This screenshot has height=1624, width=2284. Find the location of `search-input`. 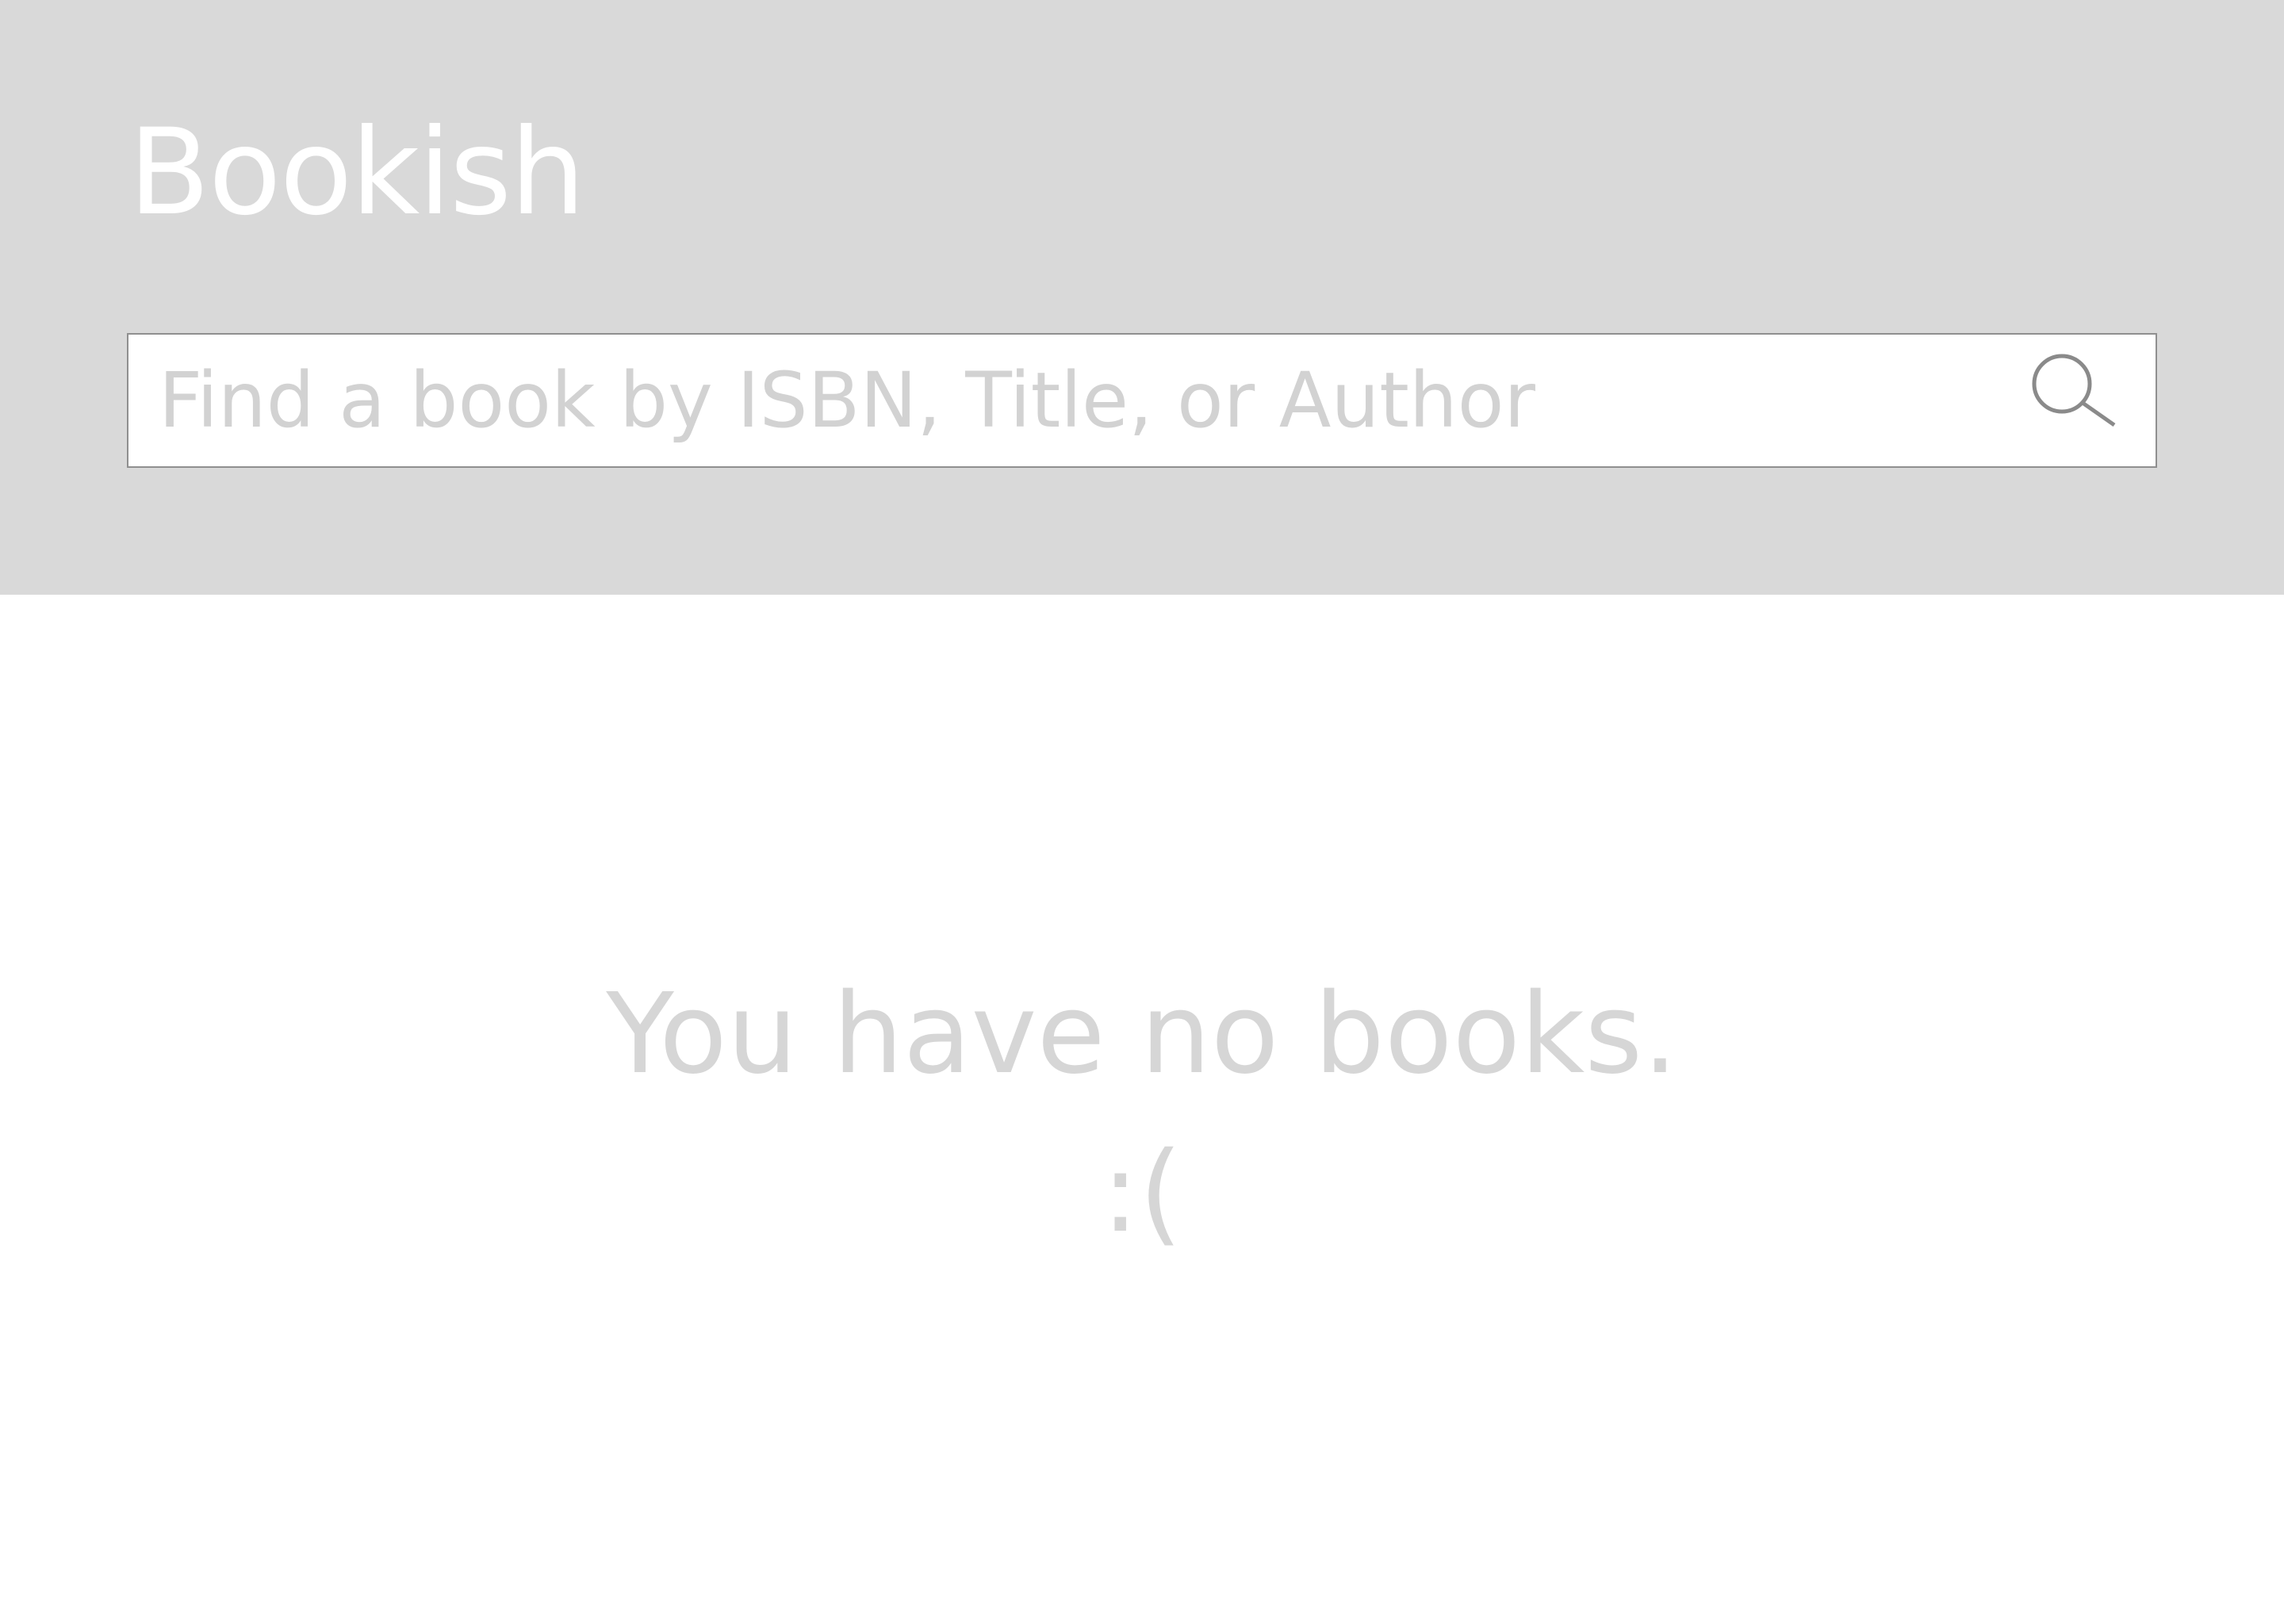

search-input is located at coordinates (1102, 400).